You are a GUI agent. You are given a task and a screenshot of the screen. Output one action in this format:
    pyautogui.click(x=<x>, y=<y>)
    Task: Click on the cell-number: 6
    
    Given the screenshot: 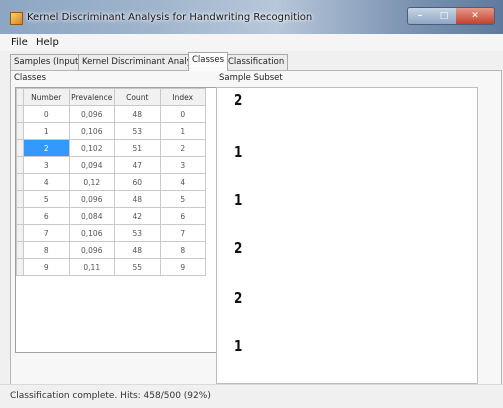 What is the action you would take?
    pyautogui.click(x=46, y=216)
    